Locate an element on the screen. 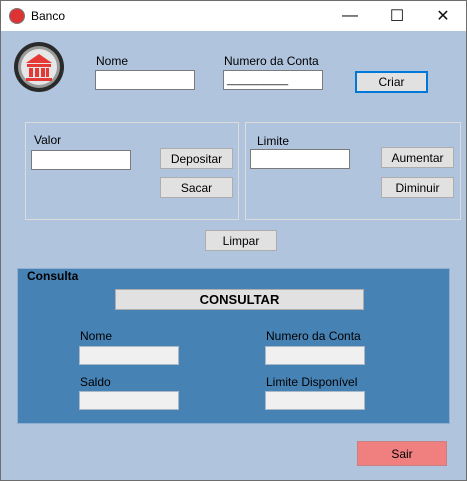 This screenshot has width=467, height=481. consulta-nome-label: Nome is located at coordinates (96, 336).